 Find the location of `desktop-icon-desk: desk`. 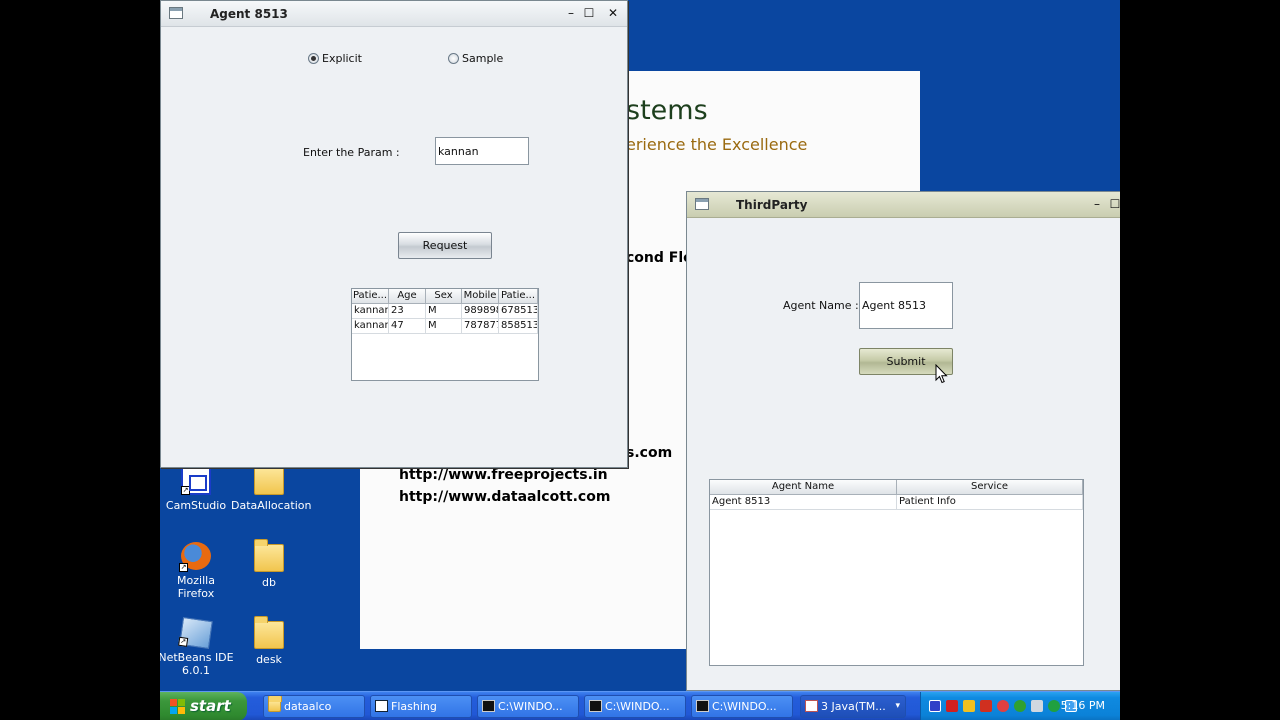

desktop-icon-desk: desk is located at coordinates (269, 641).